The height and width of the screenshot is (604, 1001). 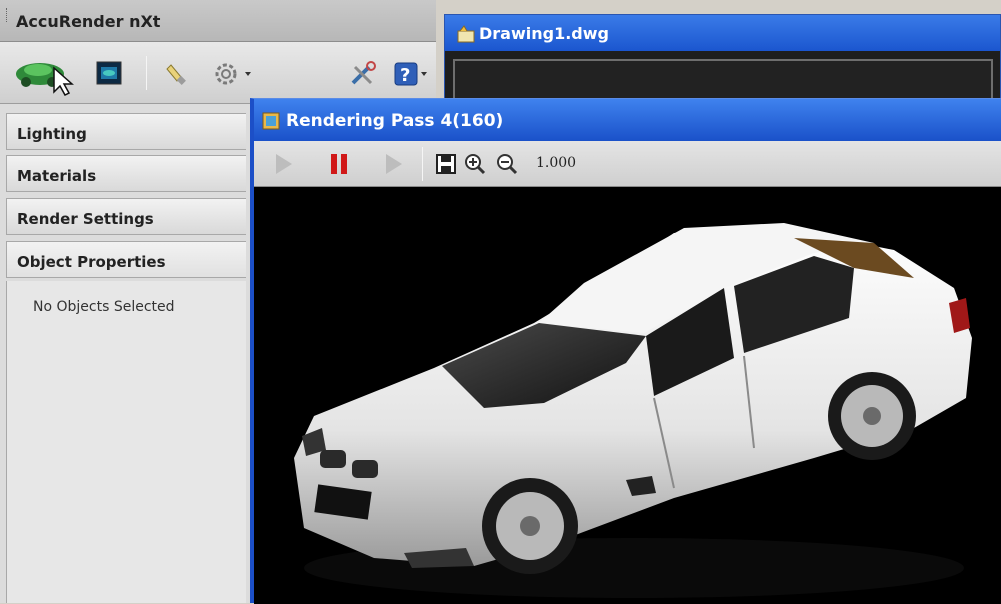 What do you see at coordinates (104, 307) in the screenshot?
I see `no-objects-message: No Objects Selected` at bounding box center [104, 307].